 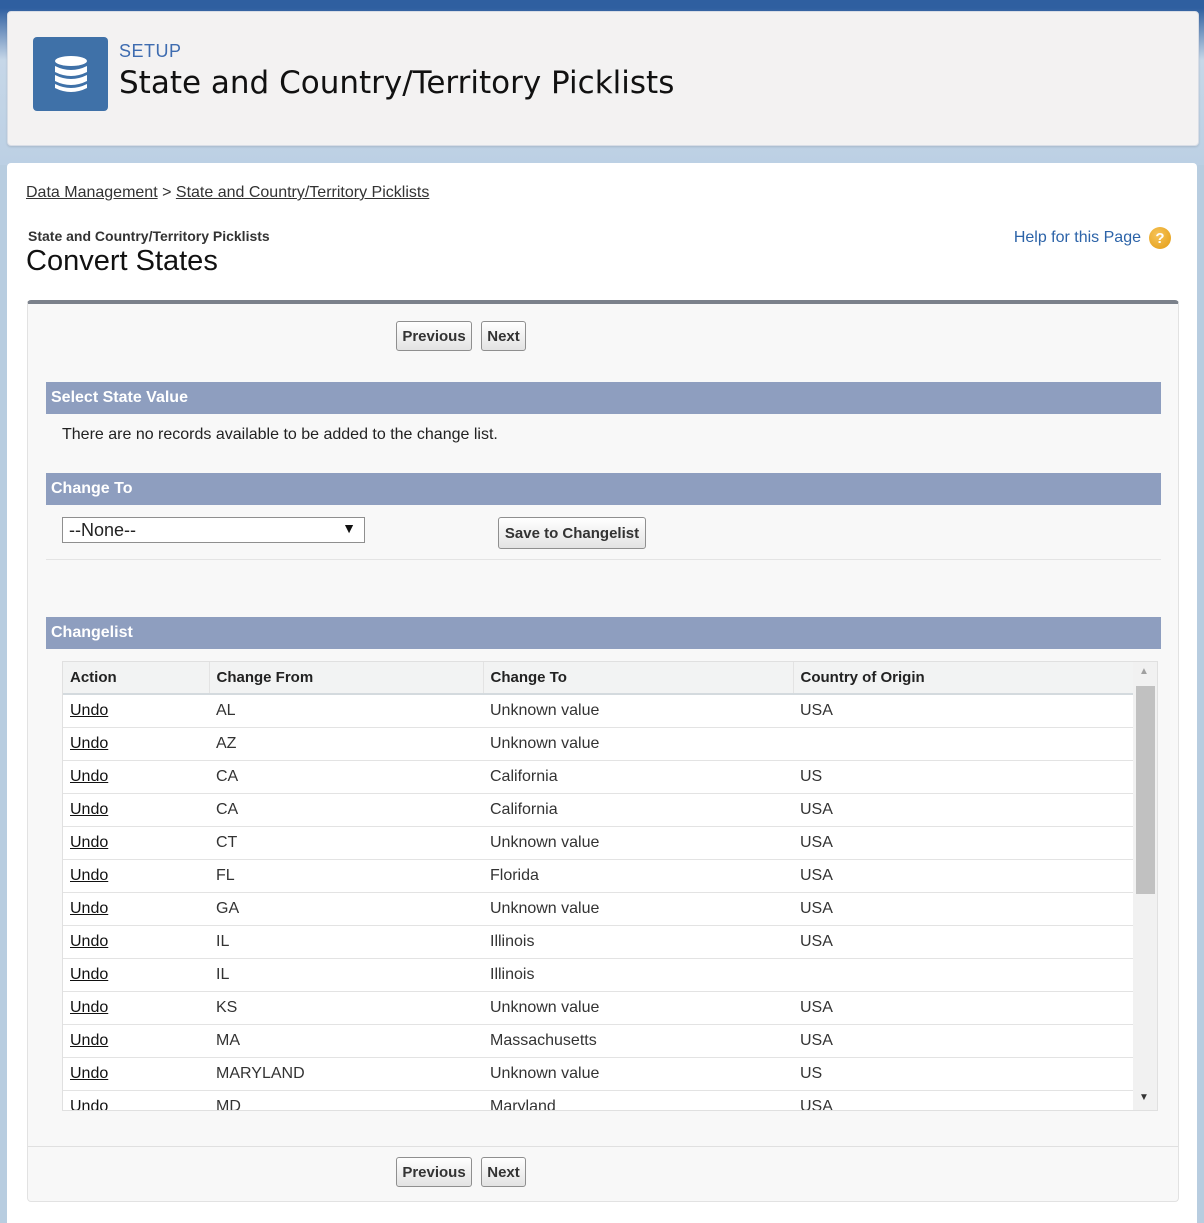 I want to click on table-row: Undo AL Unknown value USA, so click(x=598, y=711).